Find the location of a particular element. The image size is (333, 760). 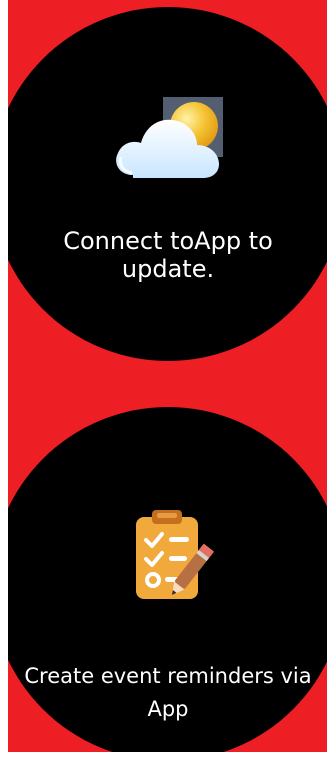

reminders-message: Create event reminders via App is located at coordinates (168, 692).